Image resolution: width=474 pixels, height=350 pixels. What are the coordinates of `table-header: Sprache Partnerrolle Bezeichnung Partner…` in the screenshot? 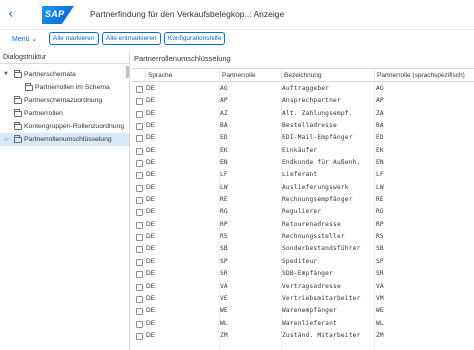 It's located at (302, 75).